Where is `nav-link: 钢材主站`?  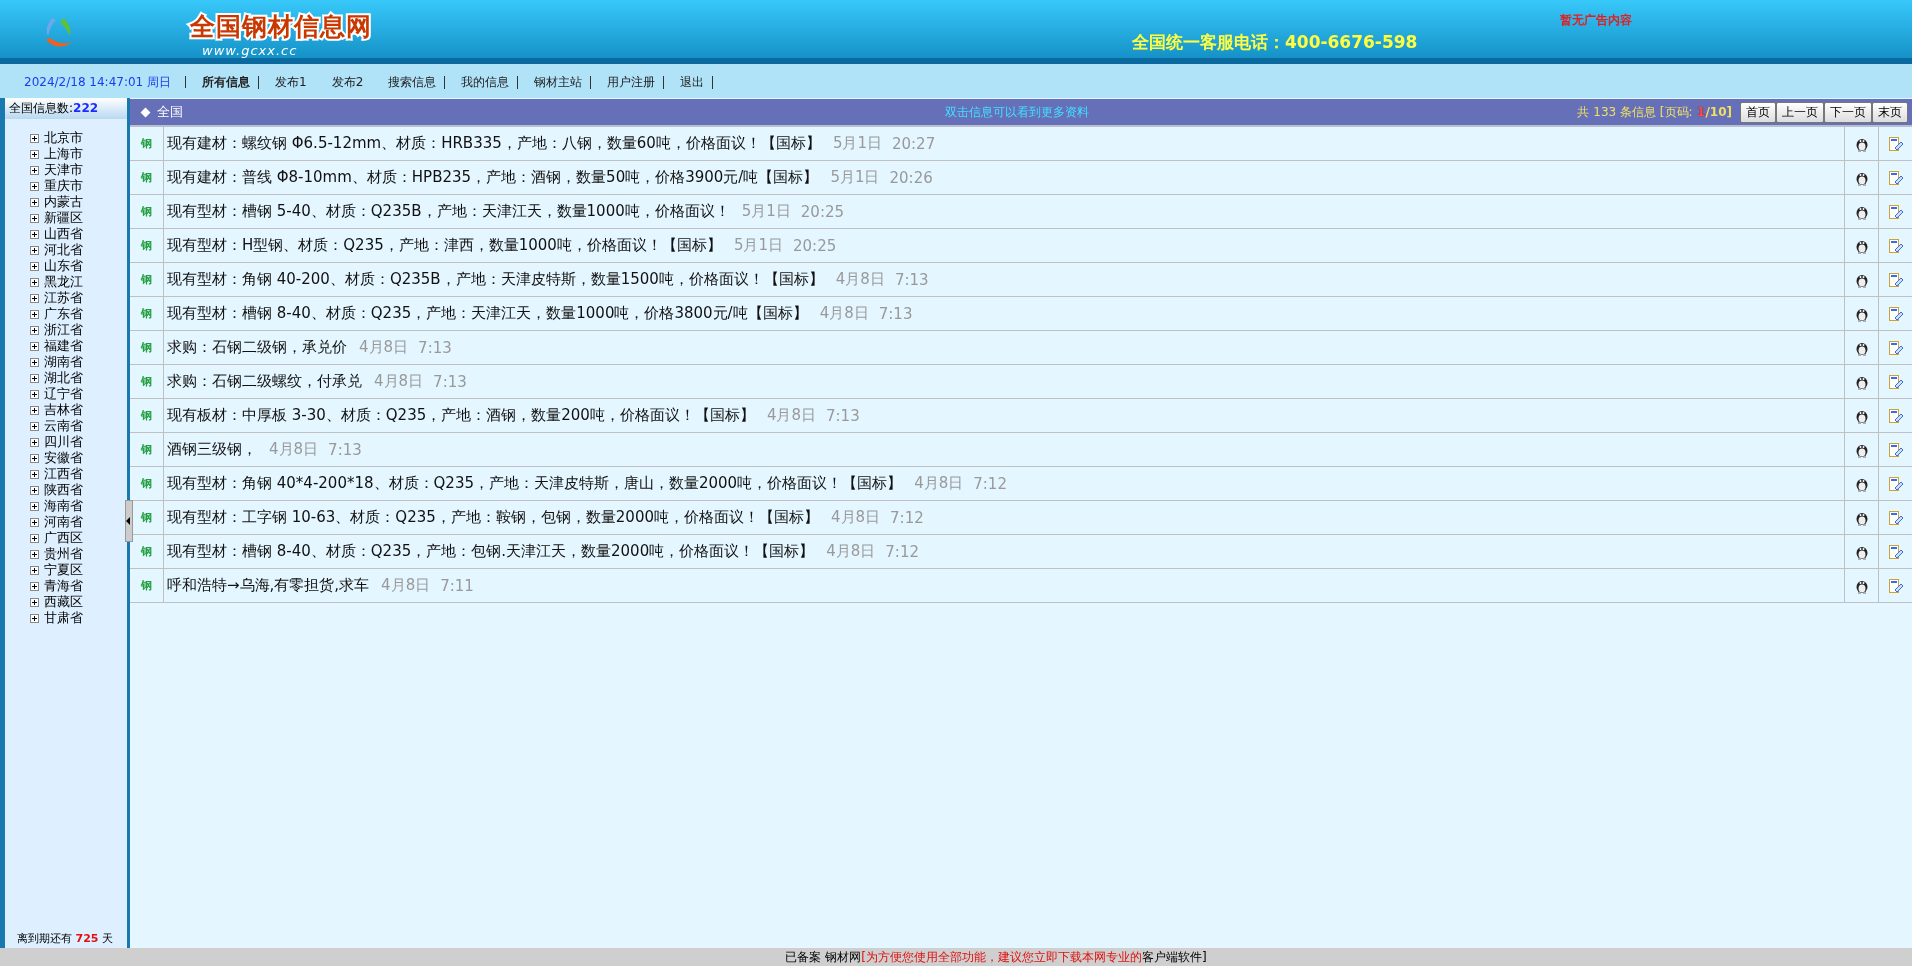 nav-link: 钢材主站 is located at coordinates (559, 82).